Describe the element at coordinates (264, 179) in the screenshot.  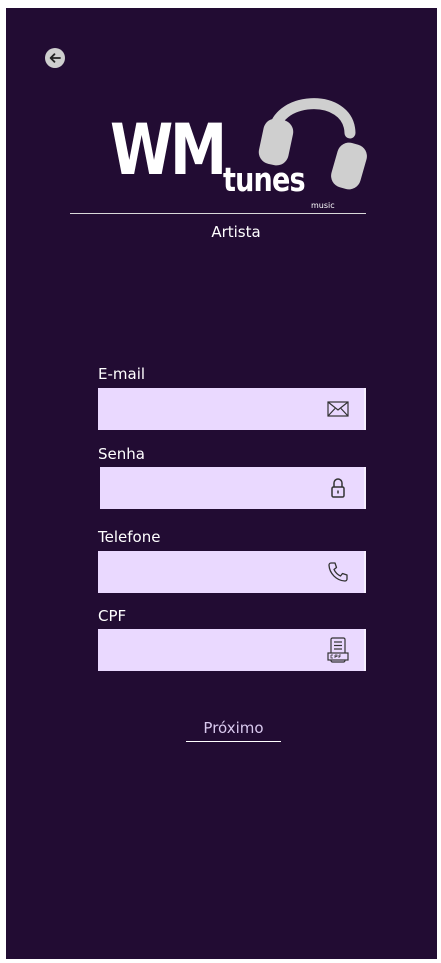
I see `logo-wordmark-tunes: tunes` at that location.